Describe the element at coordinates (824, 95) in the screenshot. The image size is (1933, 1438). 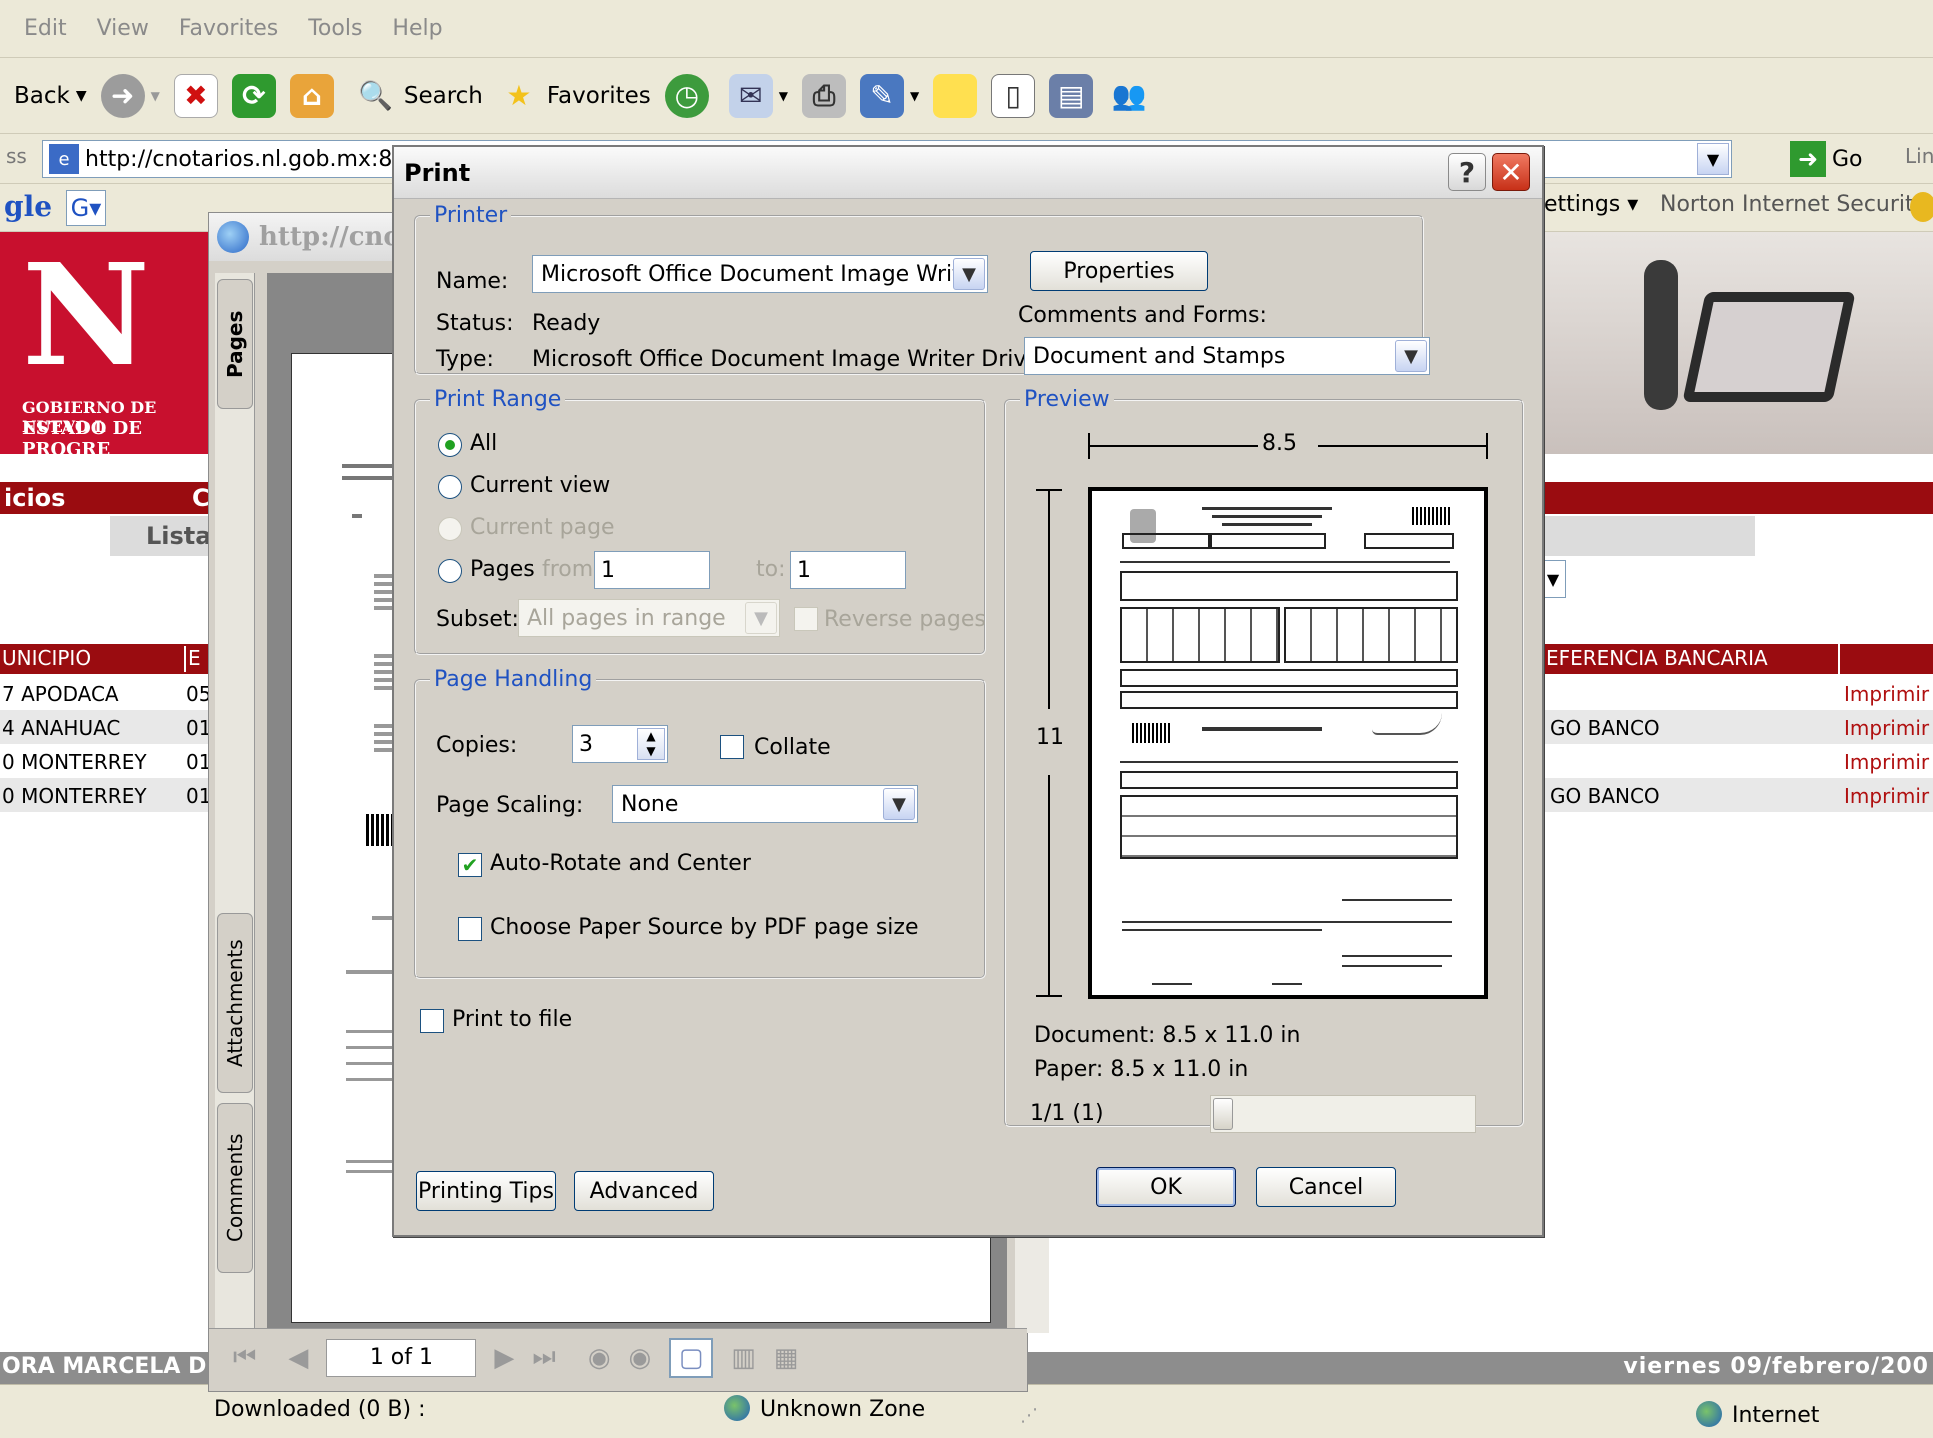
I see `print-icon: ⎙` at that location.